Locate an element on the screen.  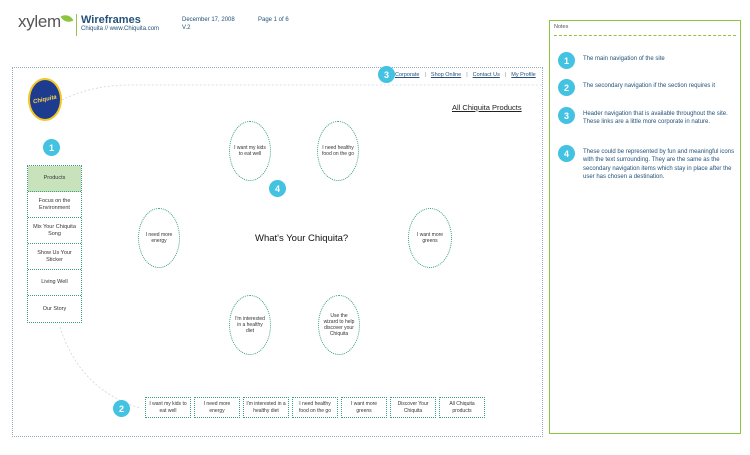
main-nav-sticker: Show Us Your Sticker is located at coordinates (54, 257).